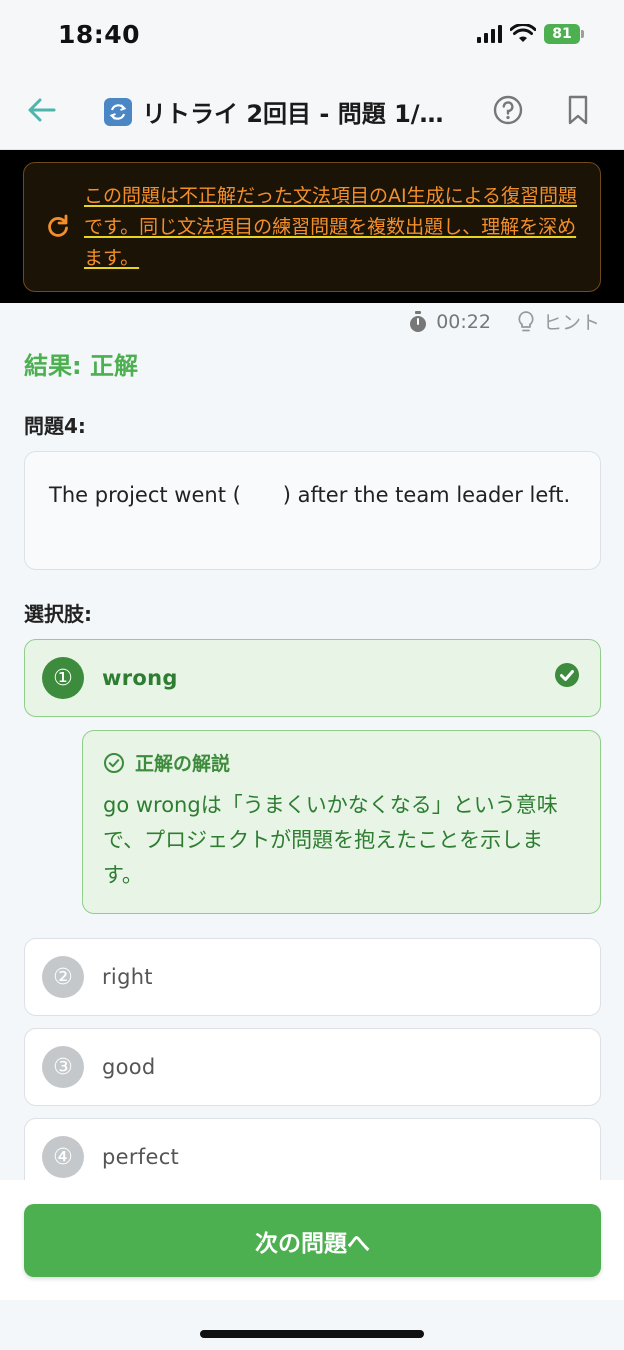 The width and height of the screenshot is (624, 1350). I want to click on choices-label: 選択肢:, so click(58, 614).